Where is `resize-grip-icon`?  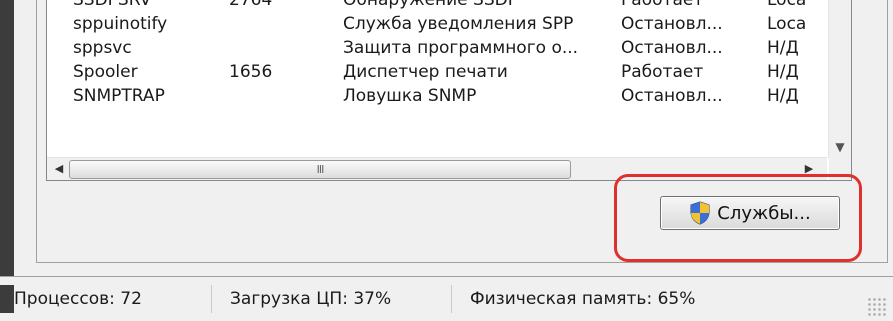 resize-grip-icon is located at coordinates (877, 307).